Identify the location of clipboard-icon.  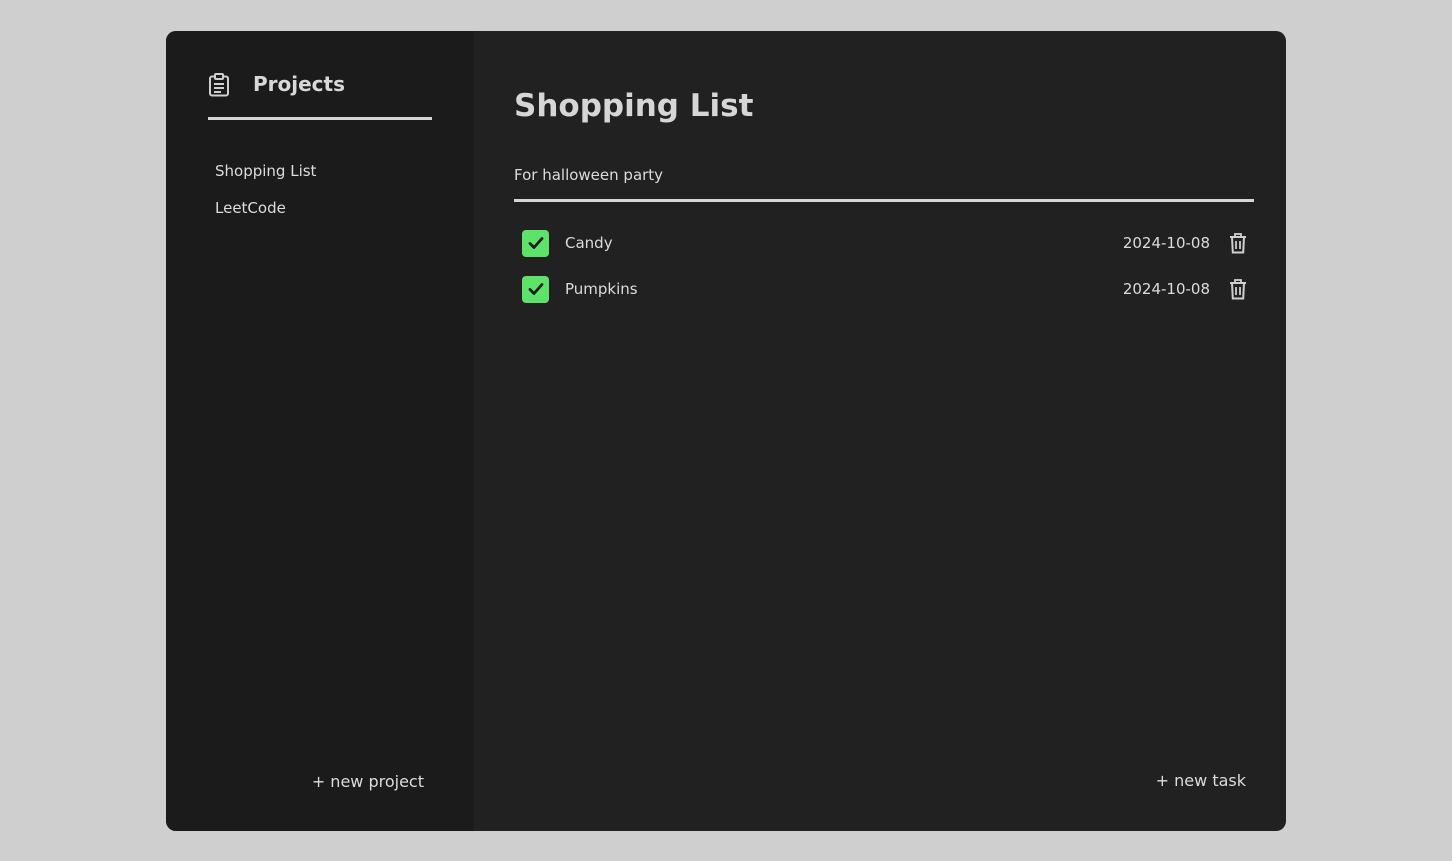
(219, 85).